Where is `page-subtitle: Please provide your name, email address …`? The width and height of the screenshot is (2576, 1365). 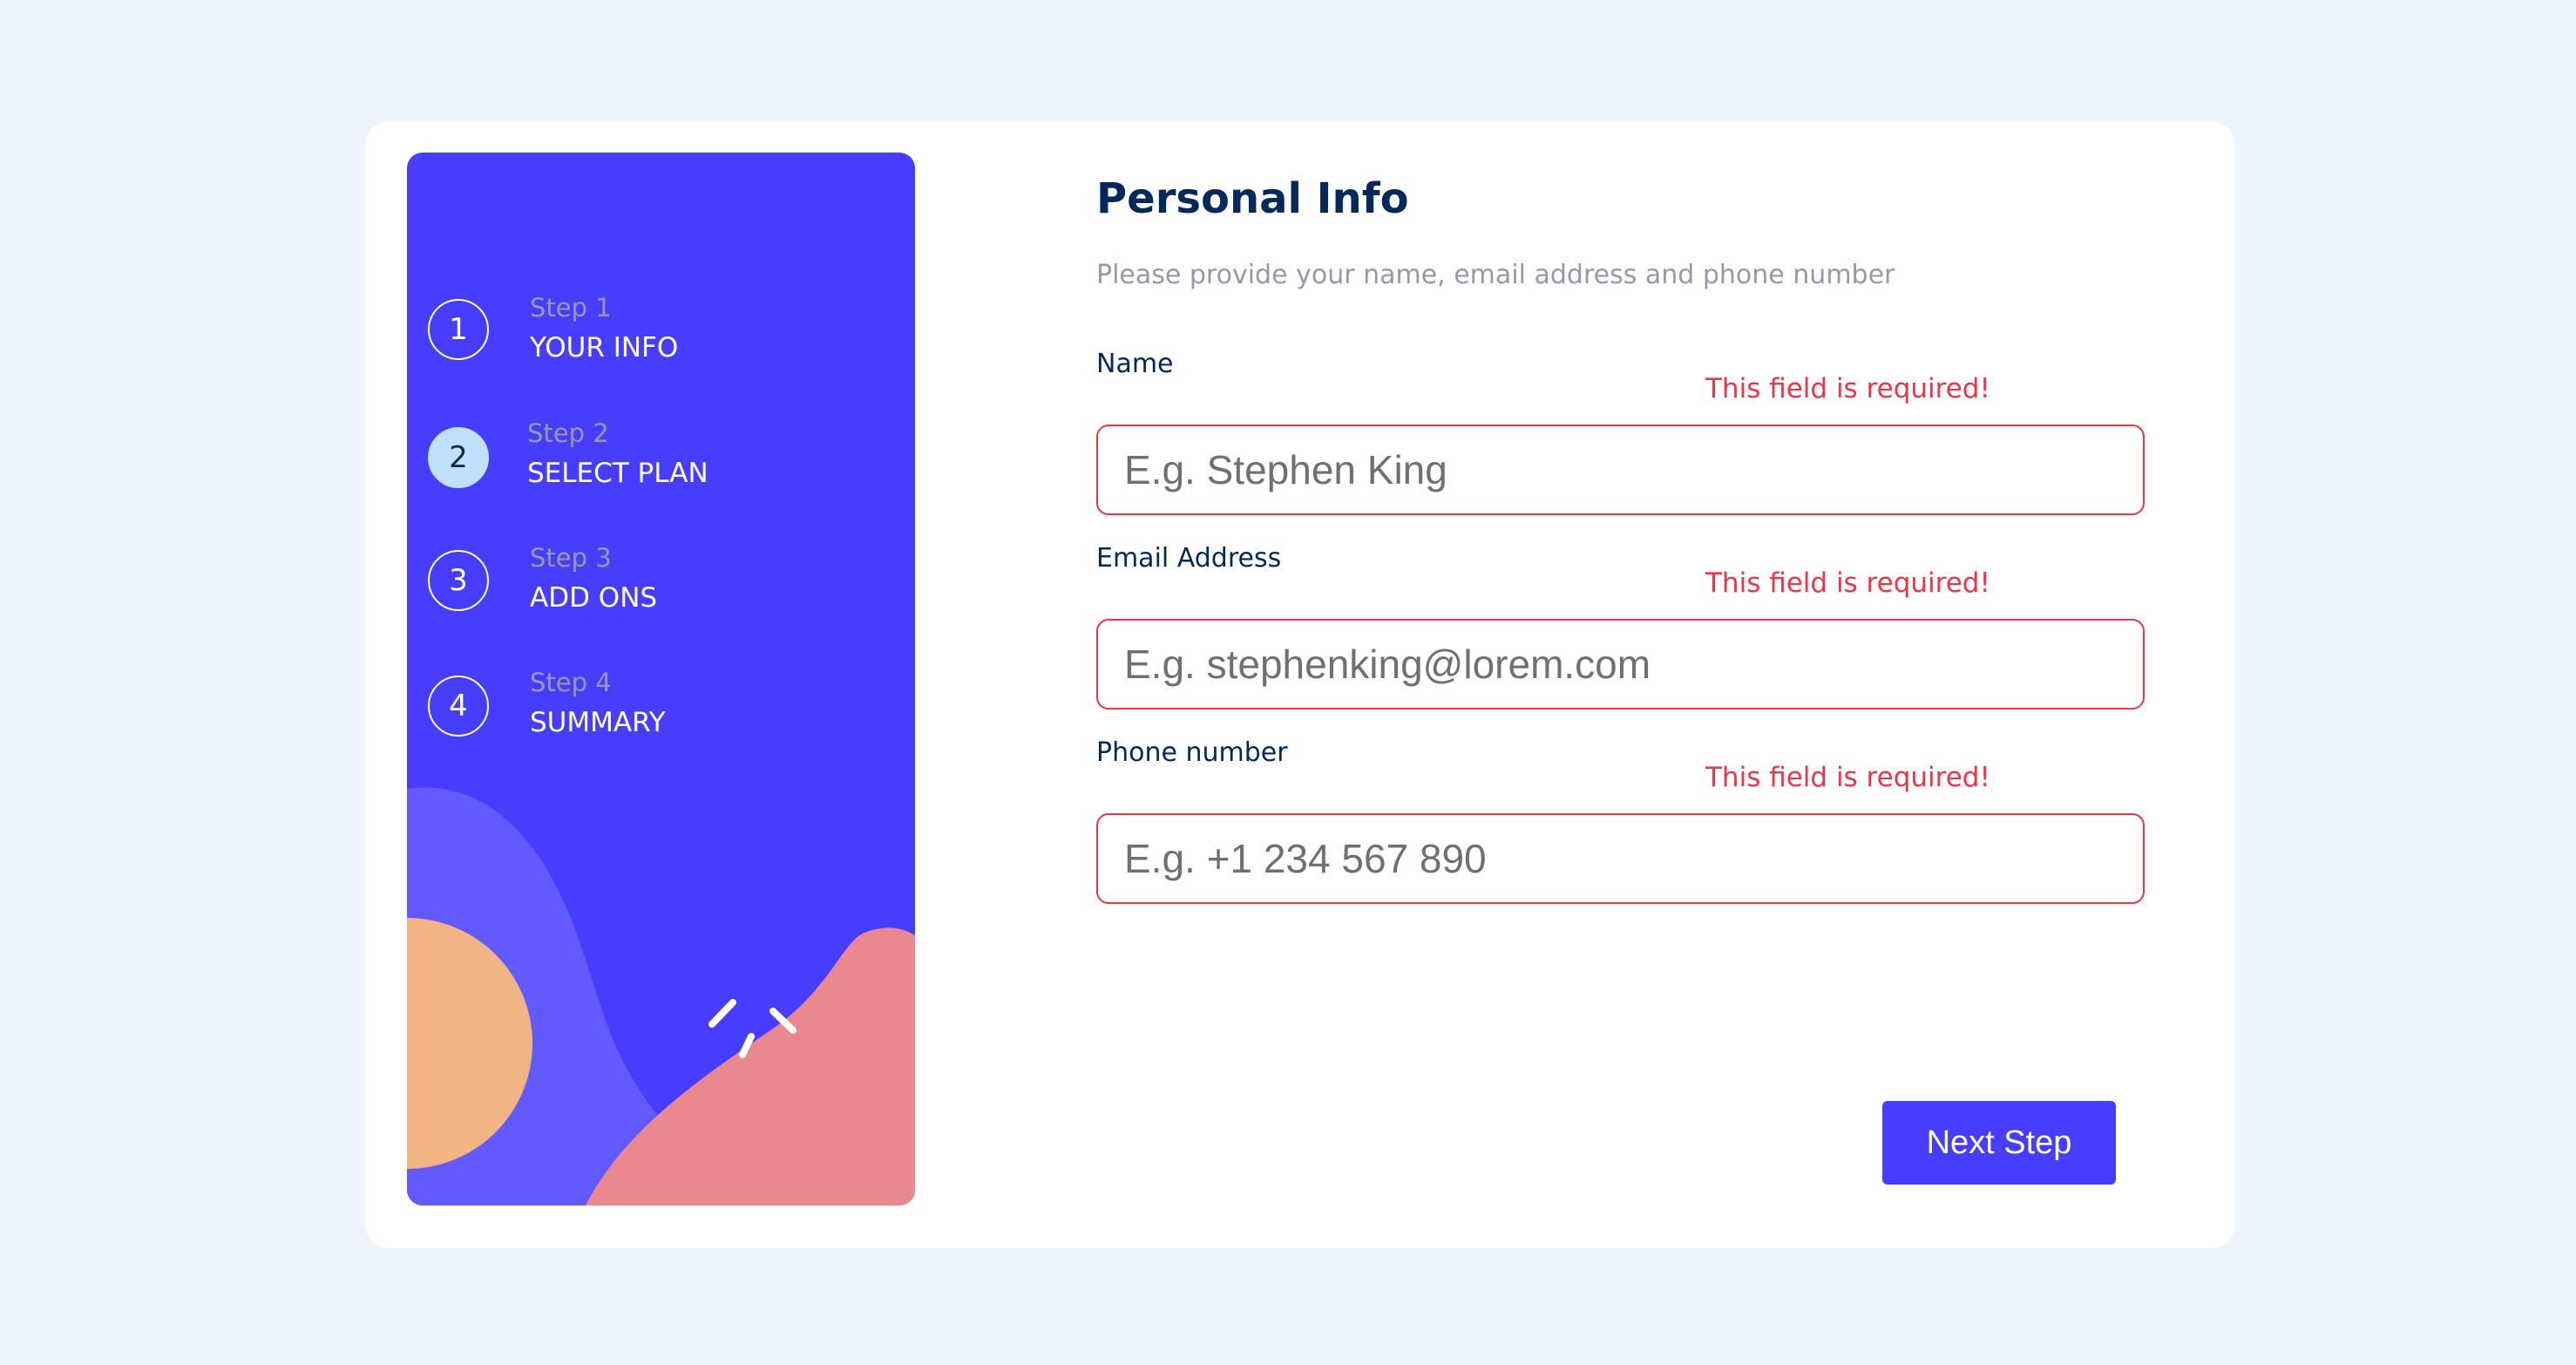 page-subtitle: Please provide your name, email address … is located at coordinates (1496, 275).